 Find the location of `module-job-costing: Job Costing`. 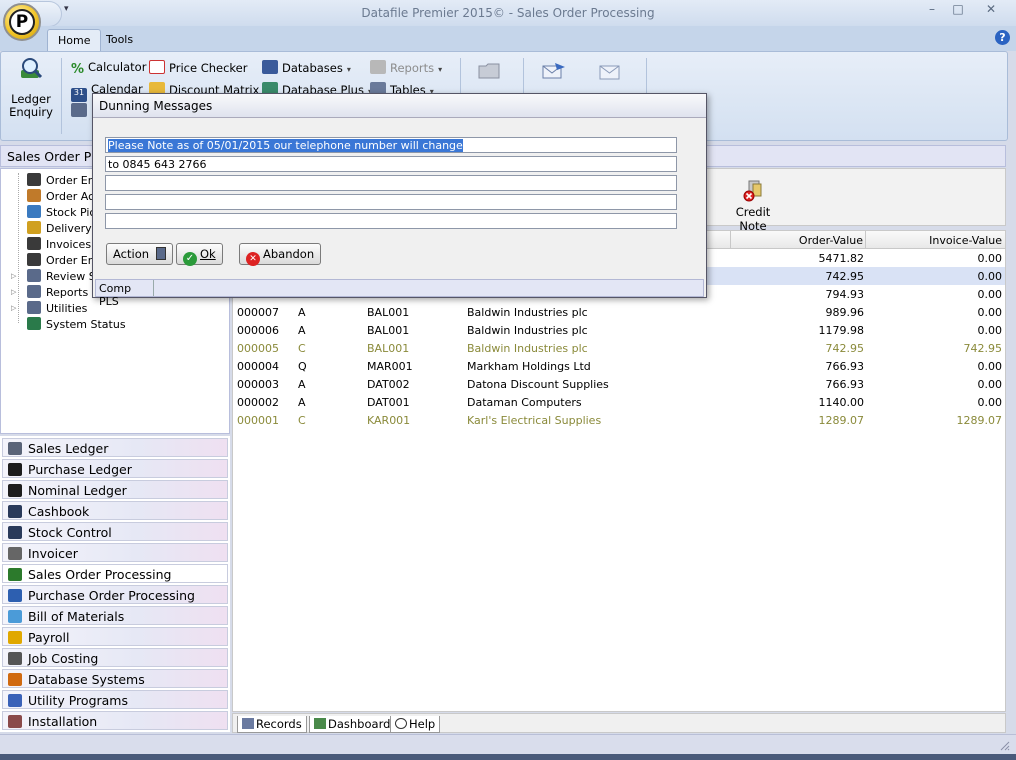

module-job-costing: Job Costing is located at coordinates (115, 657).